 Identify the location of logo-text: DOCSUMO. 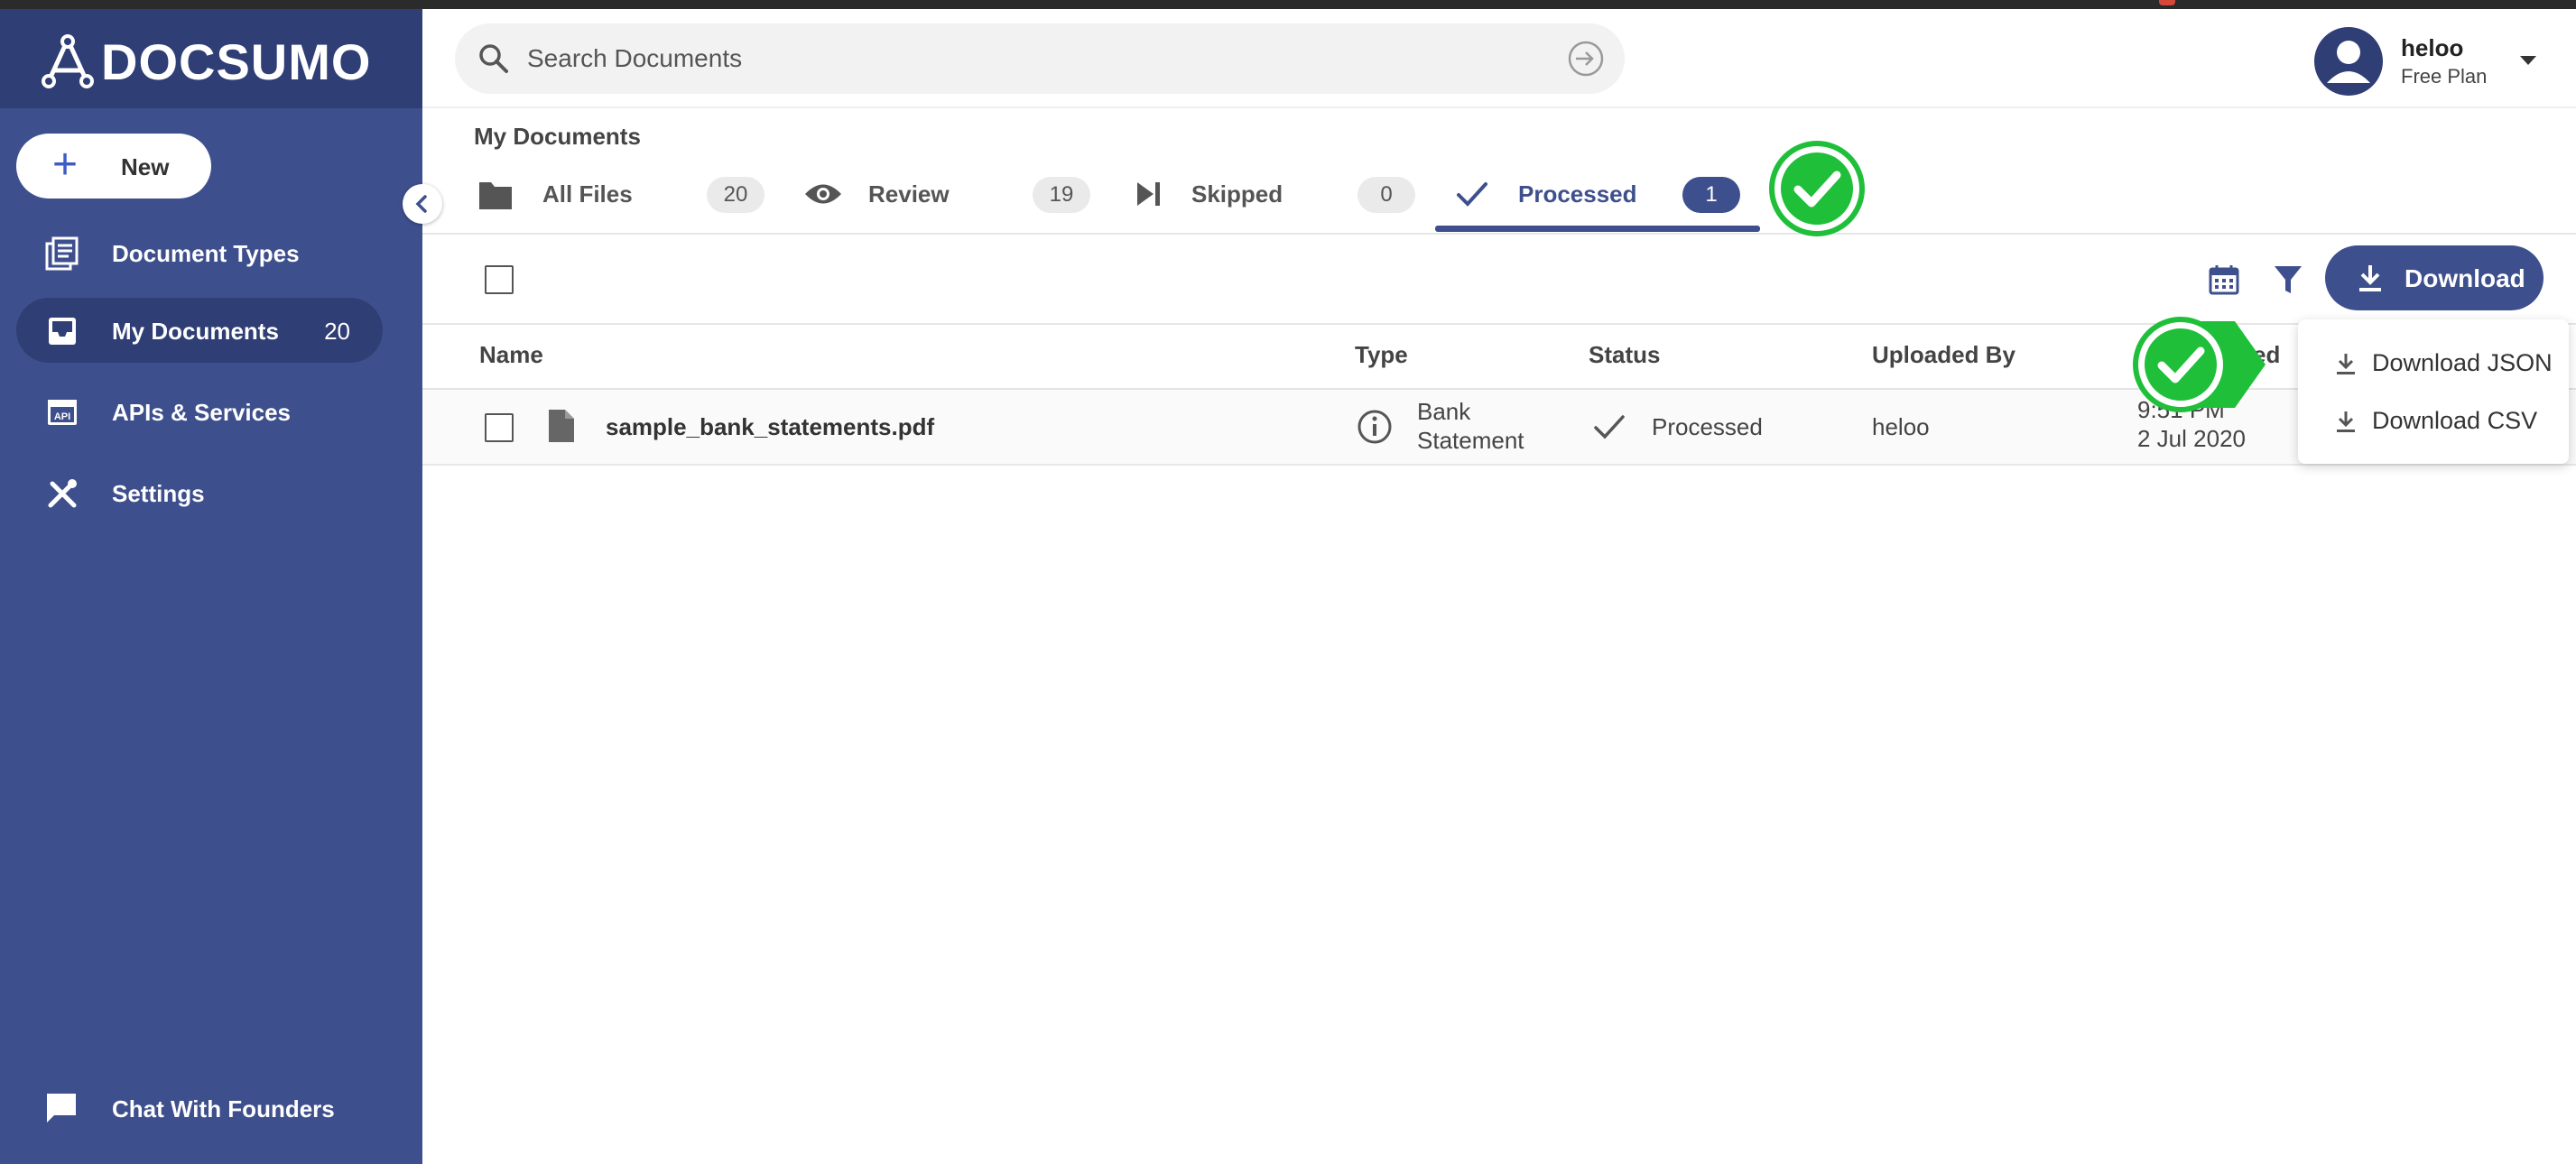
(236, 61).